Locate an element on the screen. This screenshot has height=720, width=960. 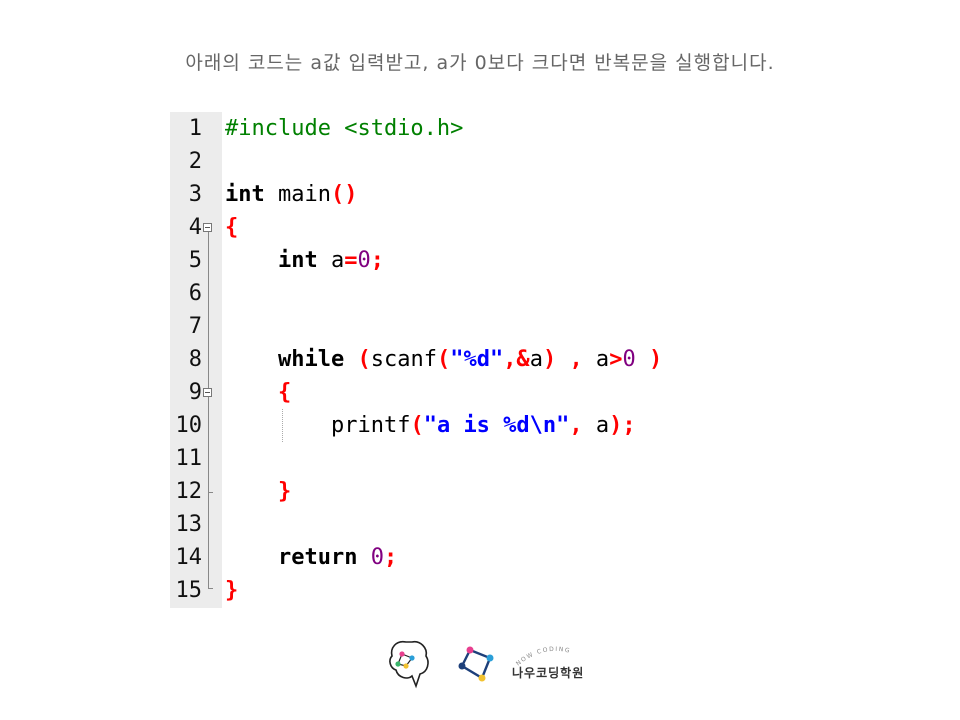
line-number: 4 is located at coordinates (195, 227).